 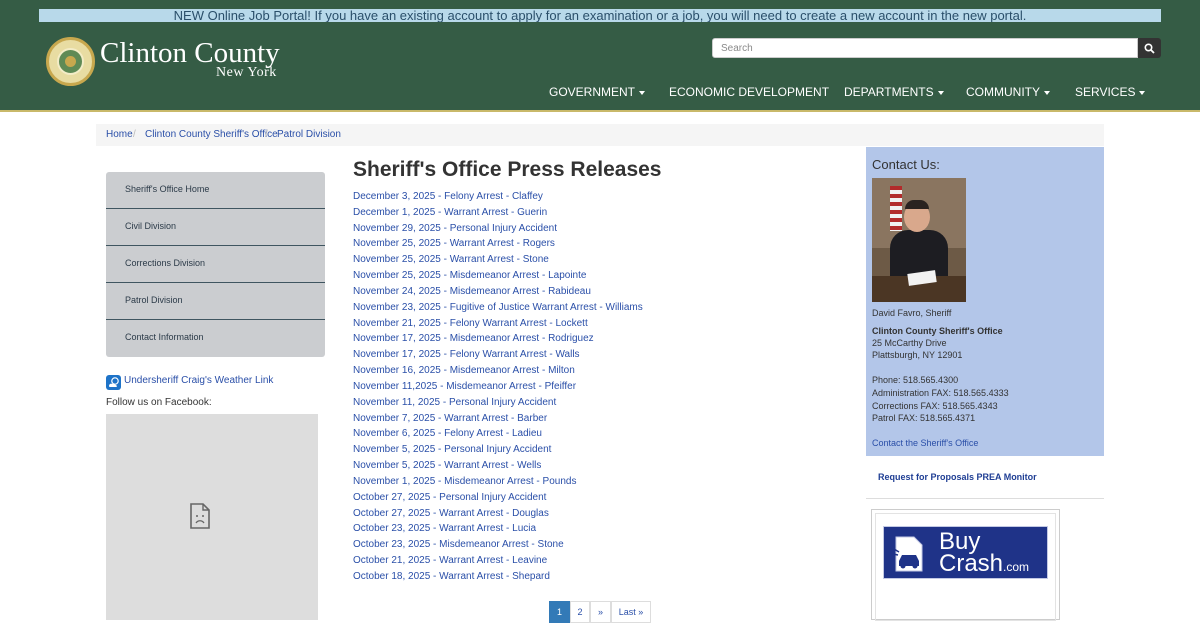 I want to click on weather-app-icon, so click(x=113, y=382).